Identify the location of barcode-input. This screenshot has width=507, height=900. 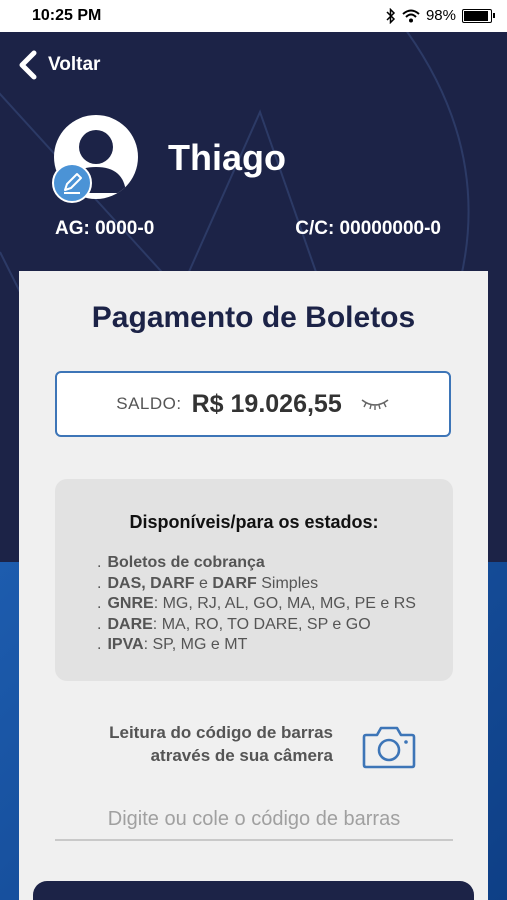
(254, 822).